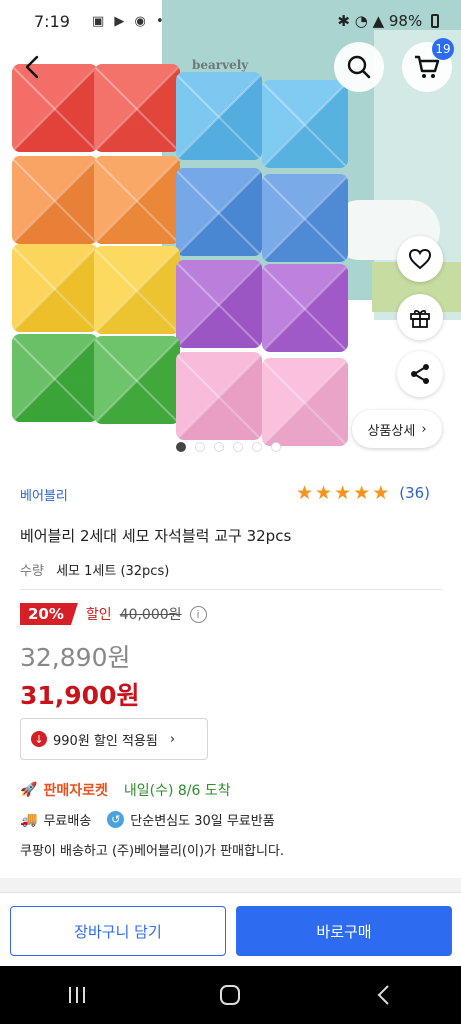 This screenshot has width=461, height=1024. What do you see at coordinates (228, 447) in the screenshot?
I see `image-pagination` at bounding box center [228, 447].